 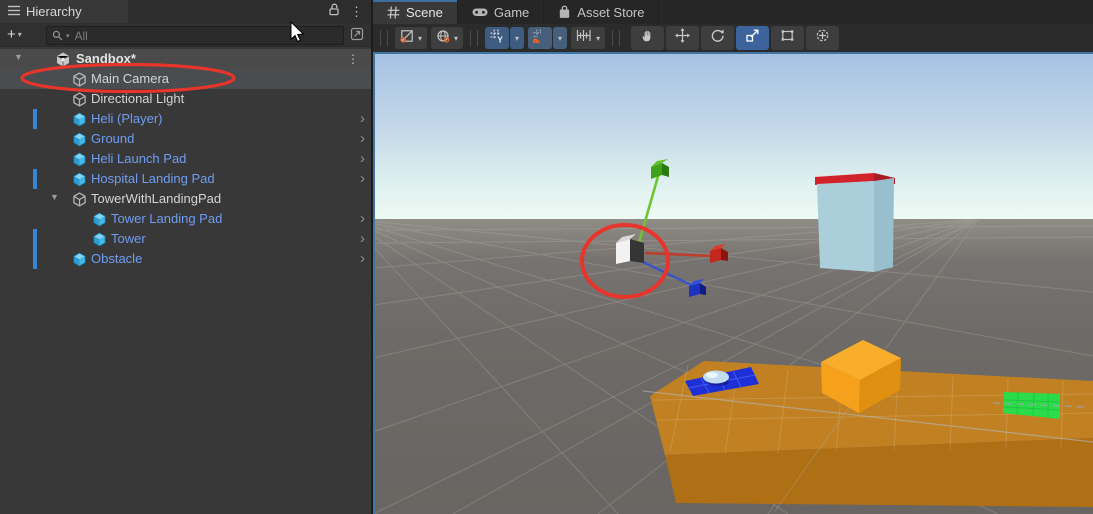 I want to click on hierarchy-header: Hierarchy ⋮, so click(x=185, y=11).